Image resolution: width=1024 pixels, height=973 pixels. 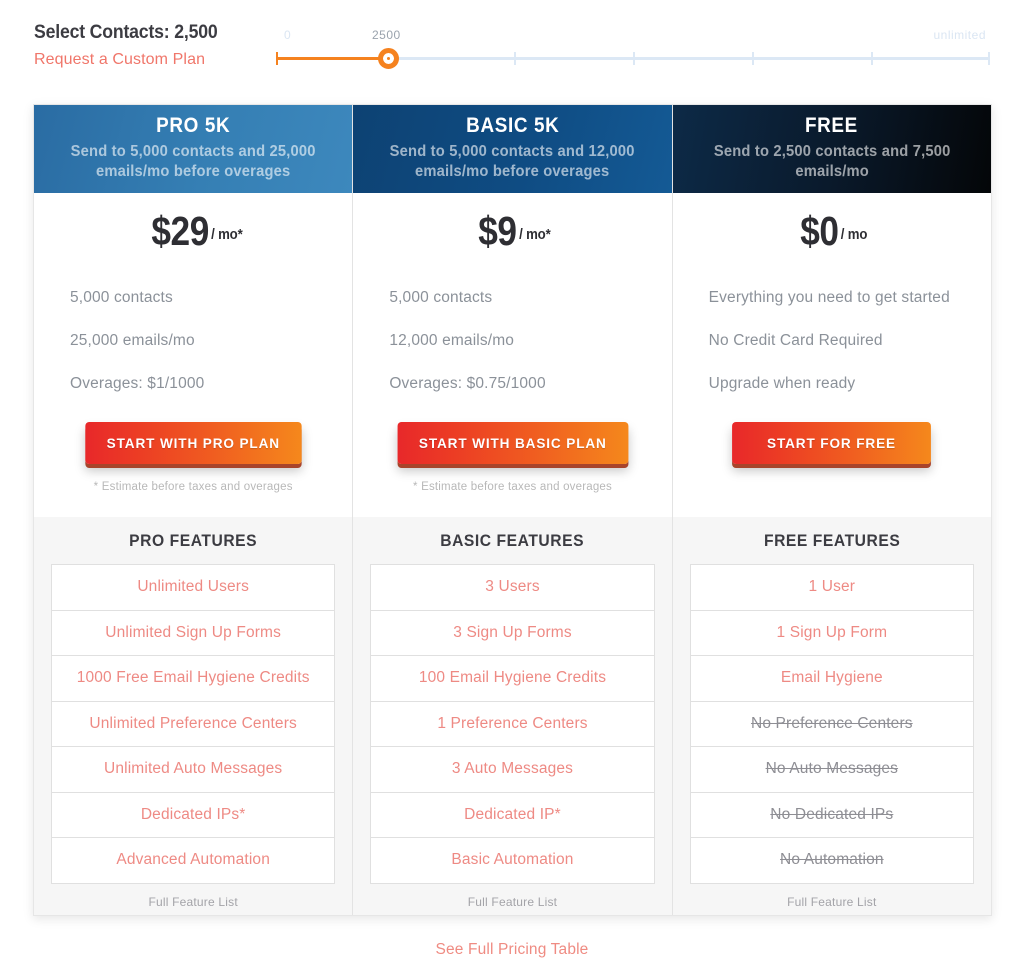 What do you see at coordinates (831, 633) in the screenshot?
I see `feature-item: 1 Sign Up Form` at bounding box center [831, 633].